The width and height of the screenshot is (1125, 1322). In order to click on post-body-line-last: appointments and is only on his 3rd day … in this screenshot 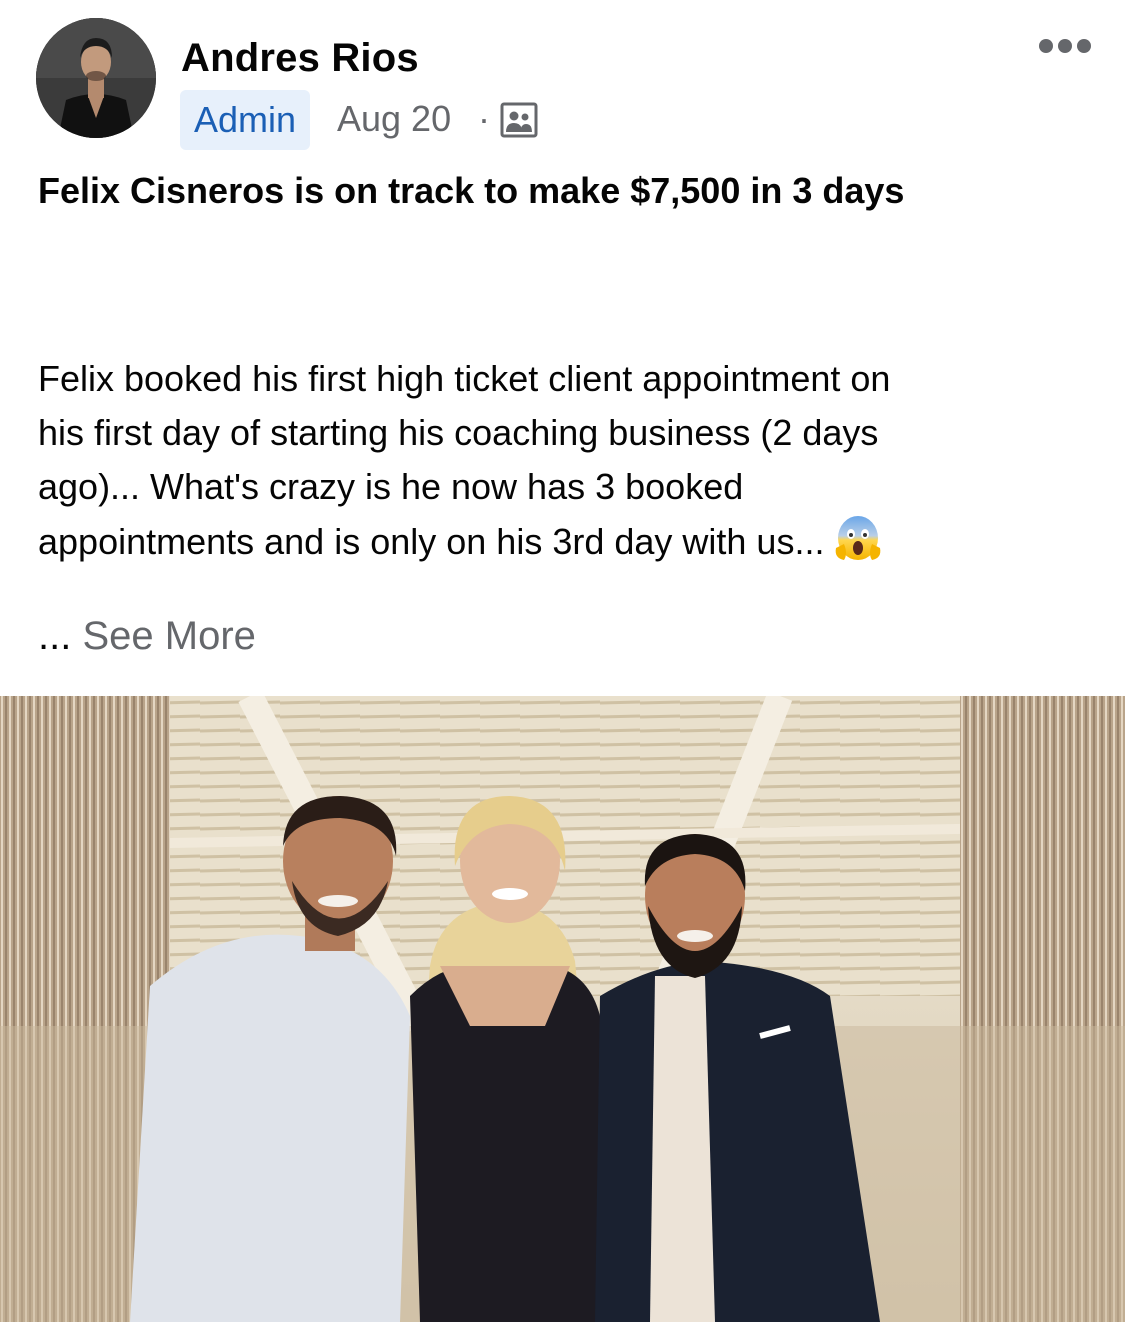, I will do `click(568, 541)`.